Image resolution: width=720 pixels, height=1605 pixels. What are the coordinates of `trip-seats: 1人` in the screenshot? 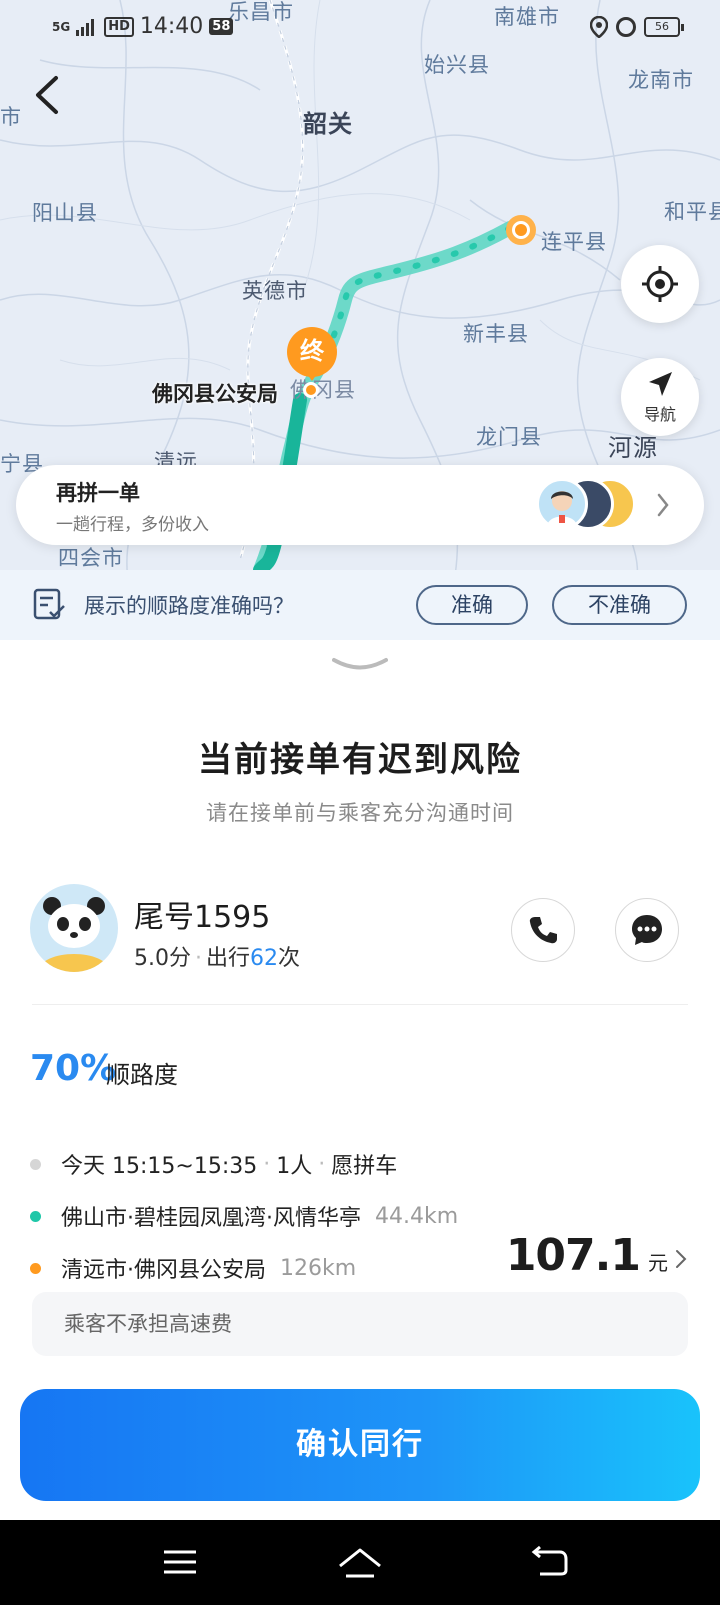 It's located at (294, 1166).